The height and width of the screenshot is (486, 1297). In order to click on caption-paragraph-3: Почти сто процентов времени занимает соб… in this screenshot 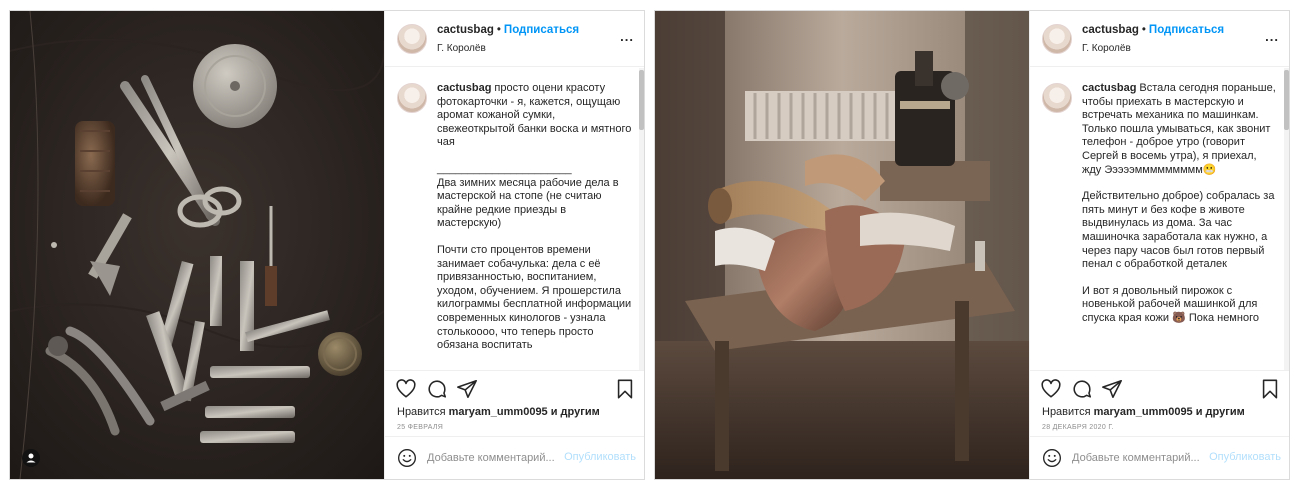, I will do `click(536, 297)`.